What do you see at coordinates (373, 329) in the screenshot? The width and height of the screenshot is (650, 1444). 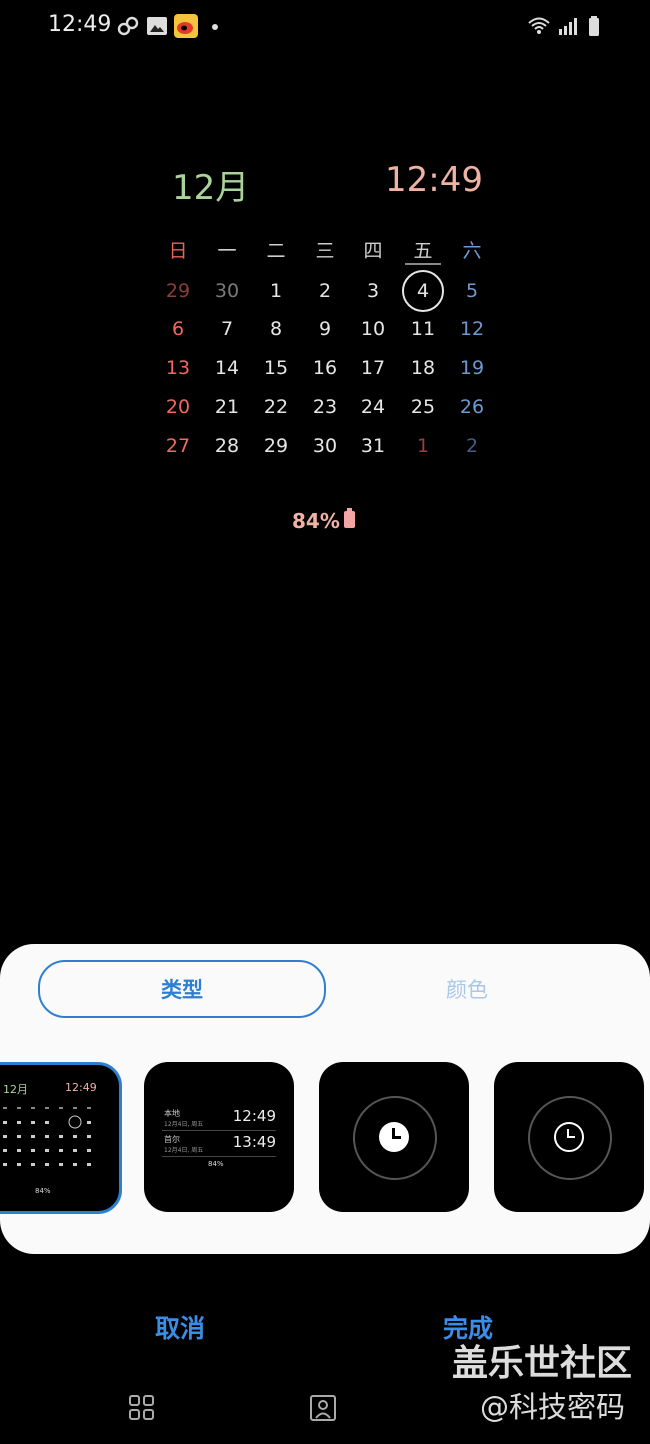 I see `calendar-day: 10` at bounding box center [373, 329].